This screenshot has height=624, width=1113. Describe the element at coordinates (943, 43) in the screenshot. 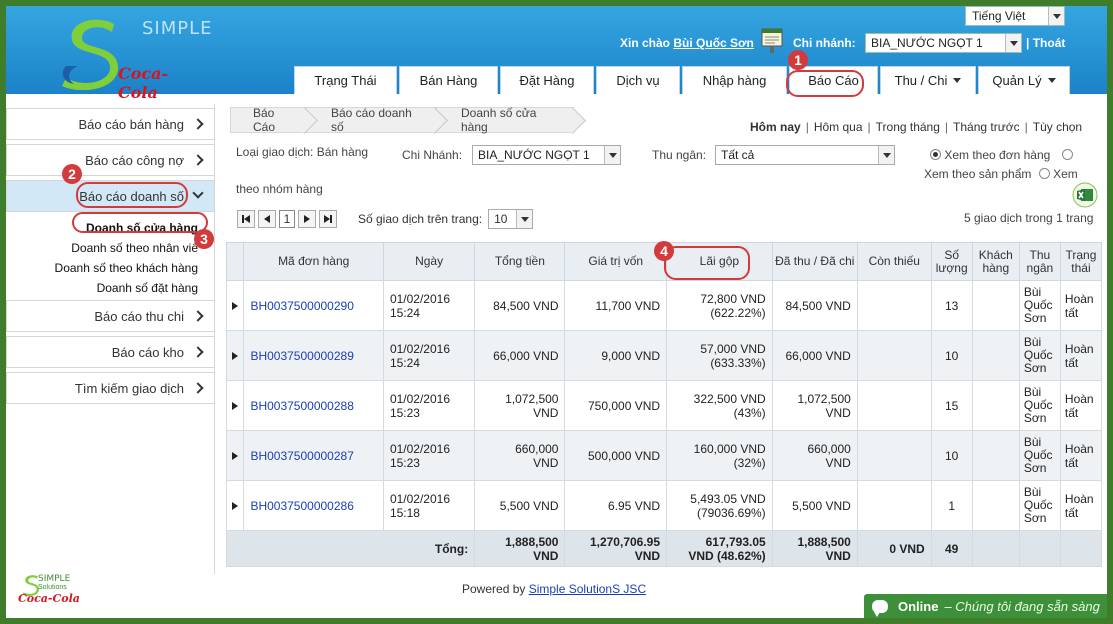

I see `branch-select: BIA_NƯỚC NGỌT 1` at that location.